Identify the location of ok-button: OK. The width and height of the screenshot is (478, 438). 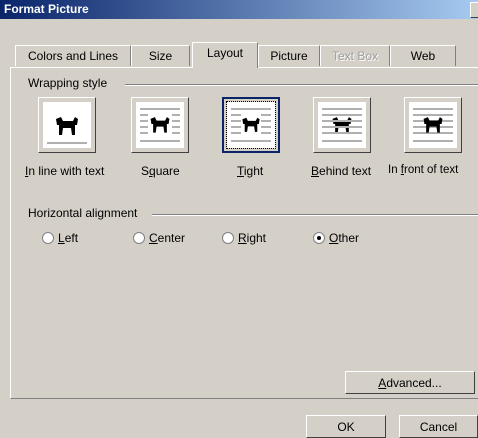
(346, 426).